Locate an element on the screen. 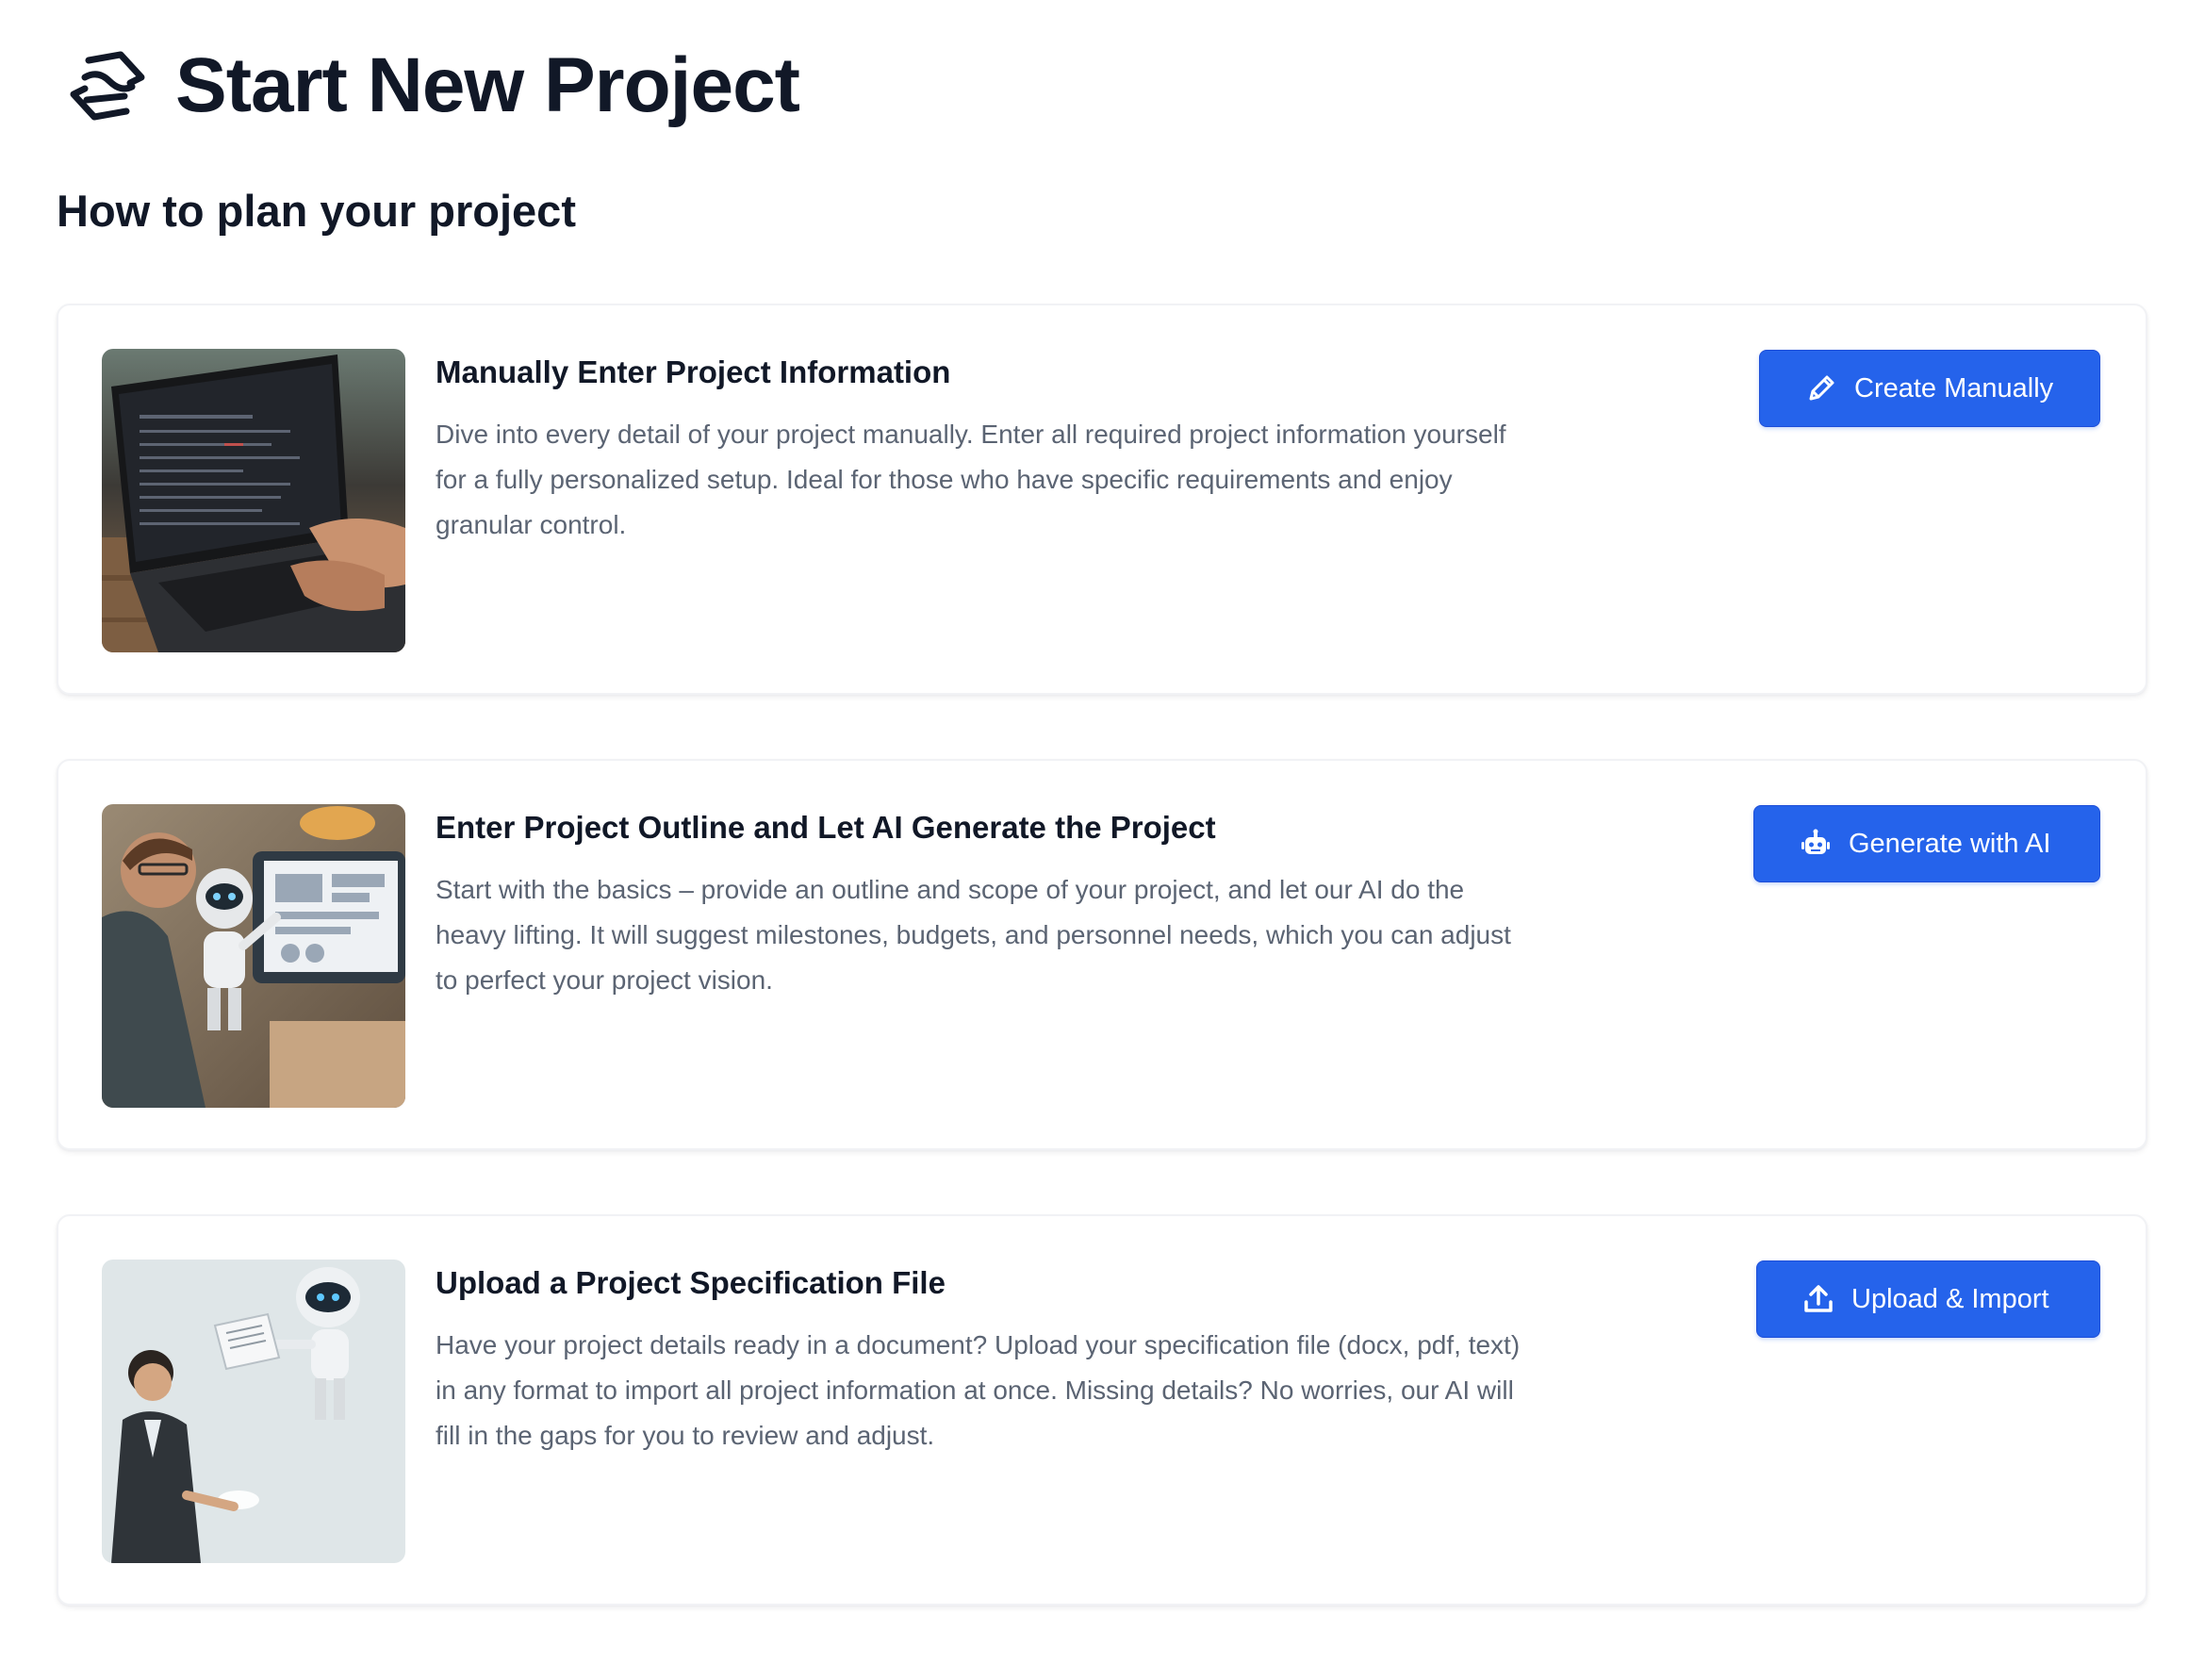  page-title: Start New Project is located at coordinates (487, 85).